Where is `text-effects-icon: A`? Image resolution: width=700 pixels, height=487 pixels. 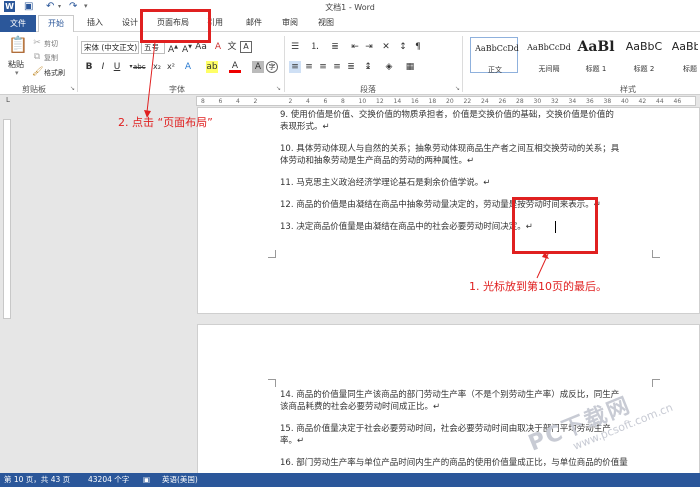
text-effects-icon: A is located at coordinates (188, 67).